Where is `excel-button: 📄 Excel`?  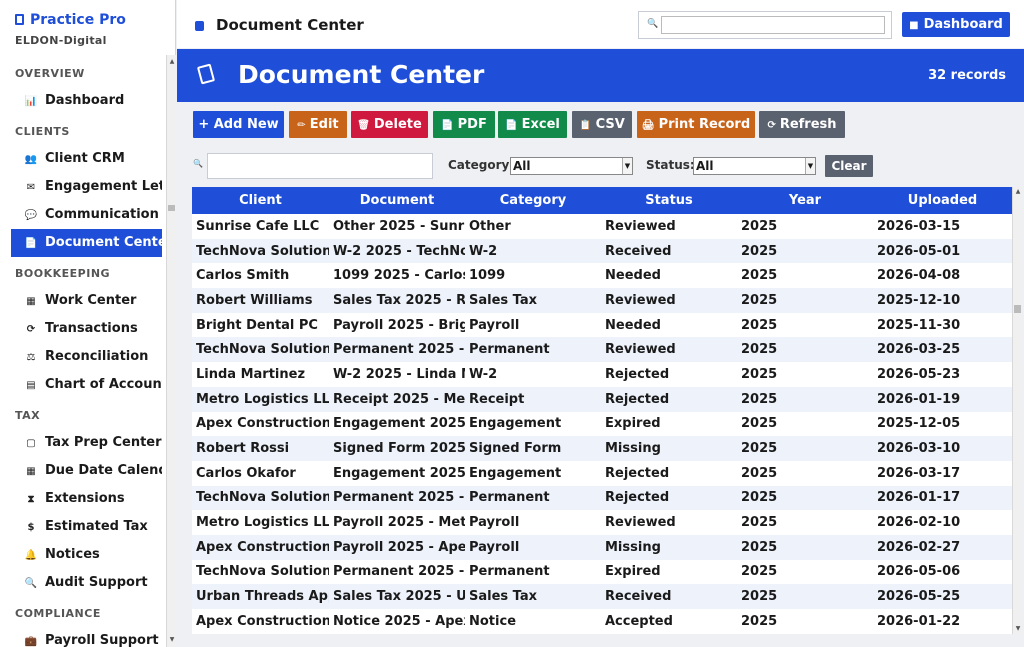 excel-button: 📄 Excel is located at coordinates (532, 124).